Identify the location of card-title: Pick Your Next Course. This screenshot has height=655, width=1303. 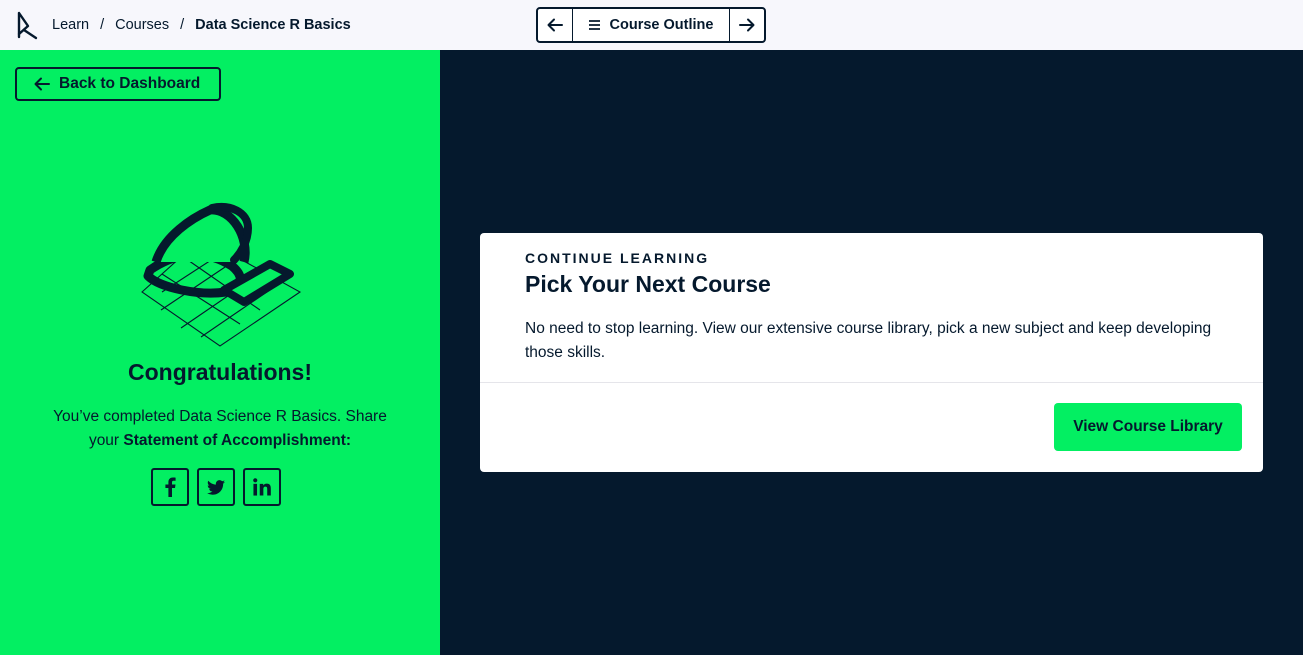
(648, 284).